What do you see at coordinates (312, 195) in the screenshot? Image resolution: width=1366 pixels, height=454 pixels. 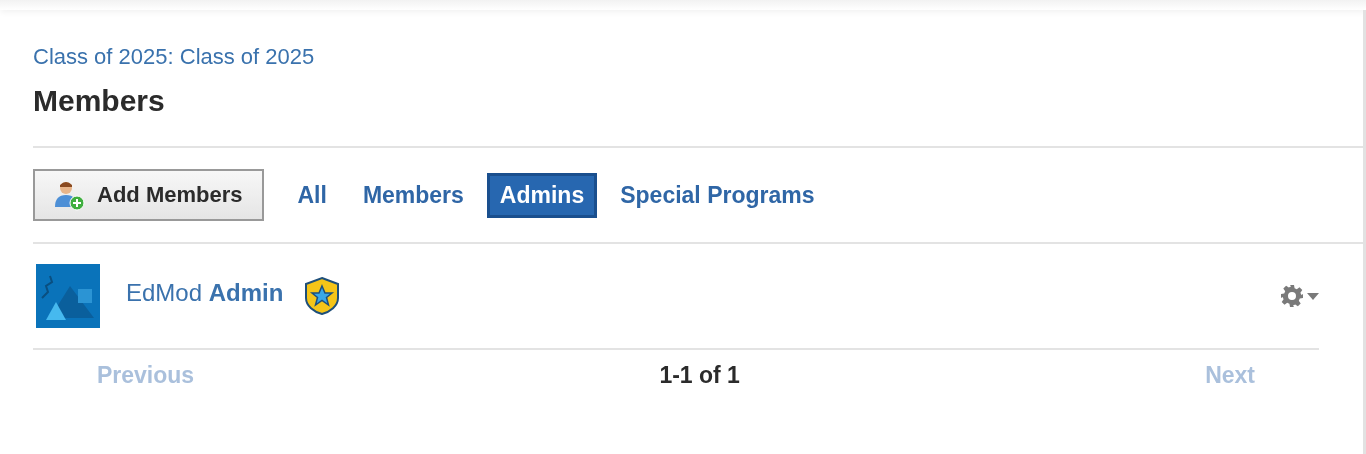 I see `filter-tab: All` at bounding box center [312, 195].